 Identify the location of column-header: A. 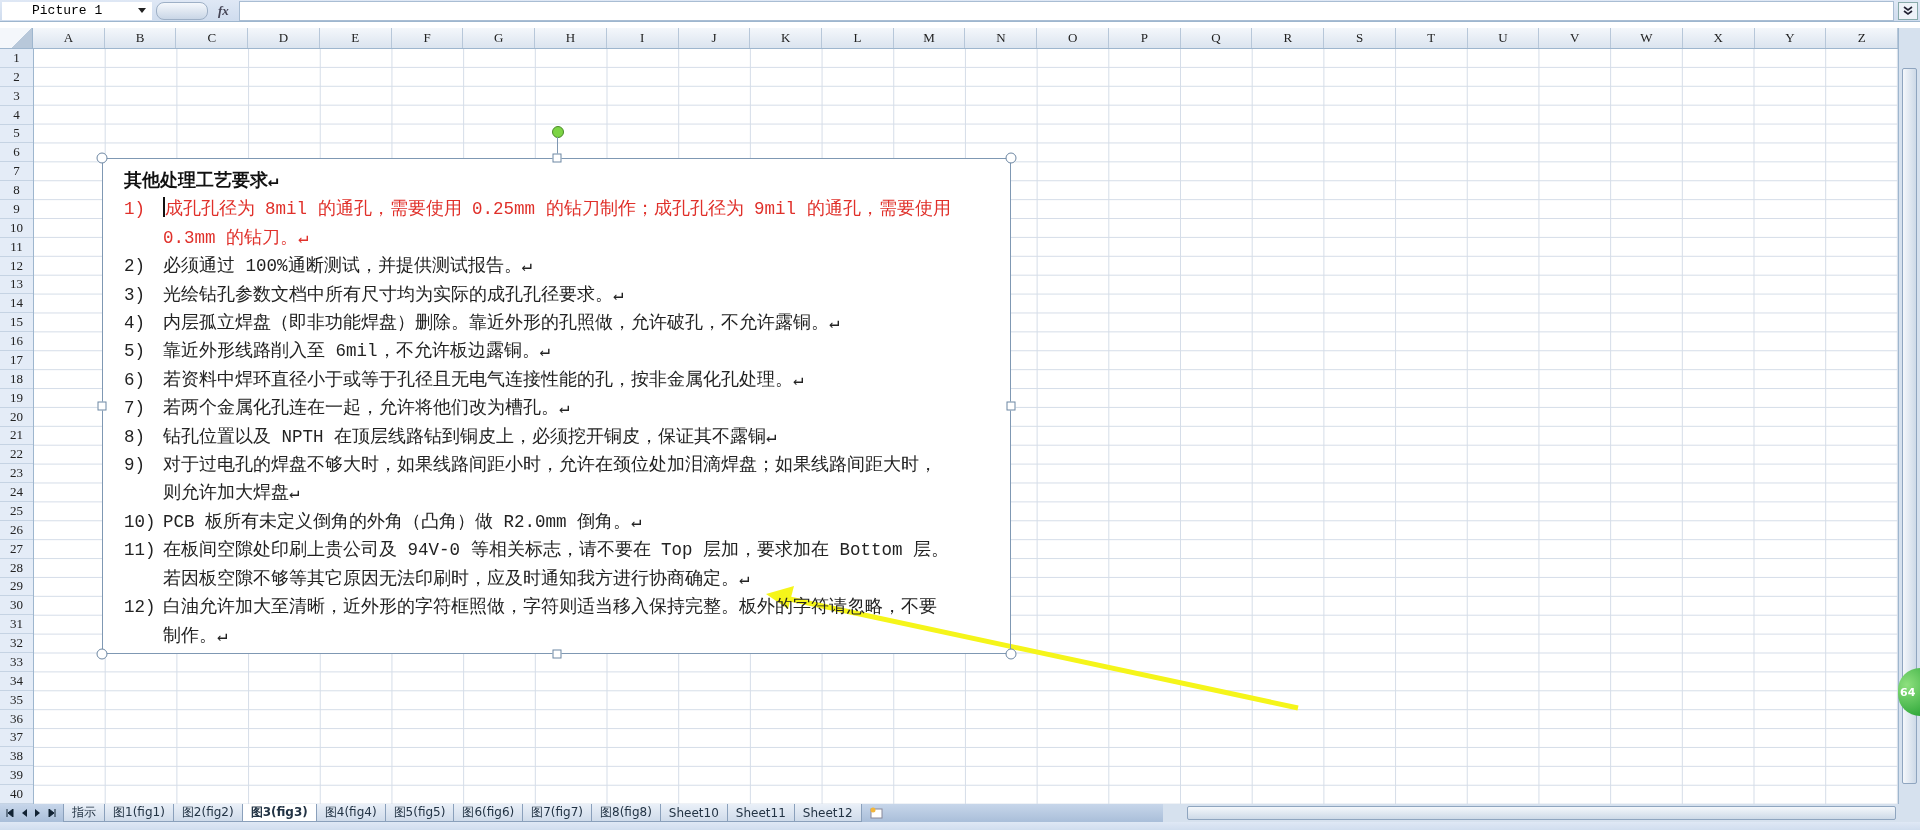
(69, 38).